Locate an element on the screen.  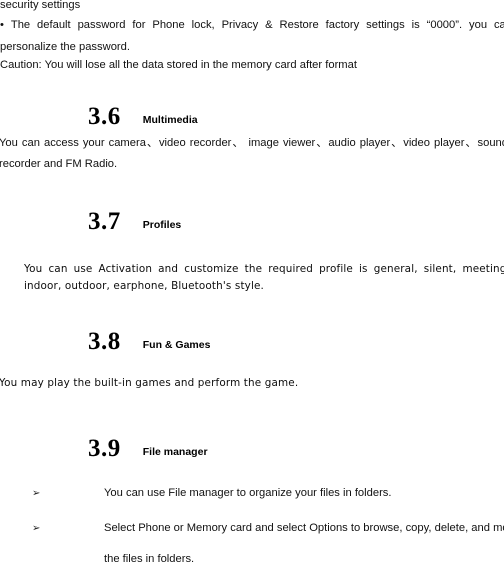
list-item-text-continued: the files in folders. is located at coordinates (149, 559).